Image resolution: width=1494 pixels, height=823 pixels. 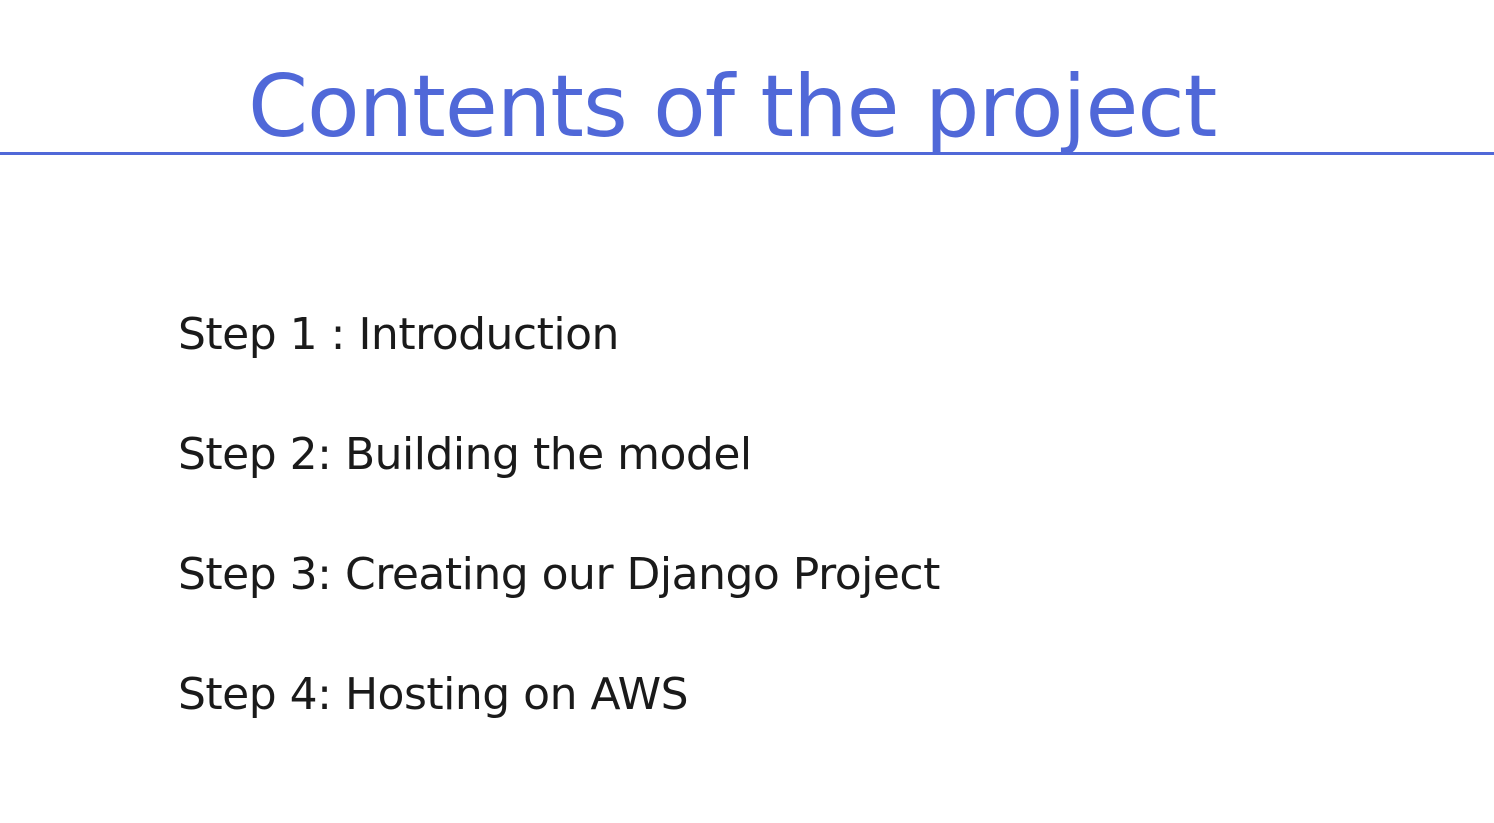 I want to click on step-item-4: Step 4: Hosting on AWS, so click(x=433, y=694).